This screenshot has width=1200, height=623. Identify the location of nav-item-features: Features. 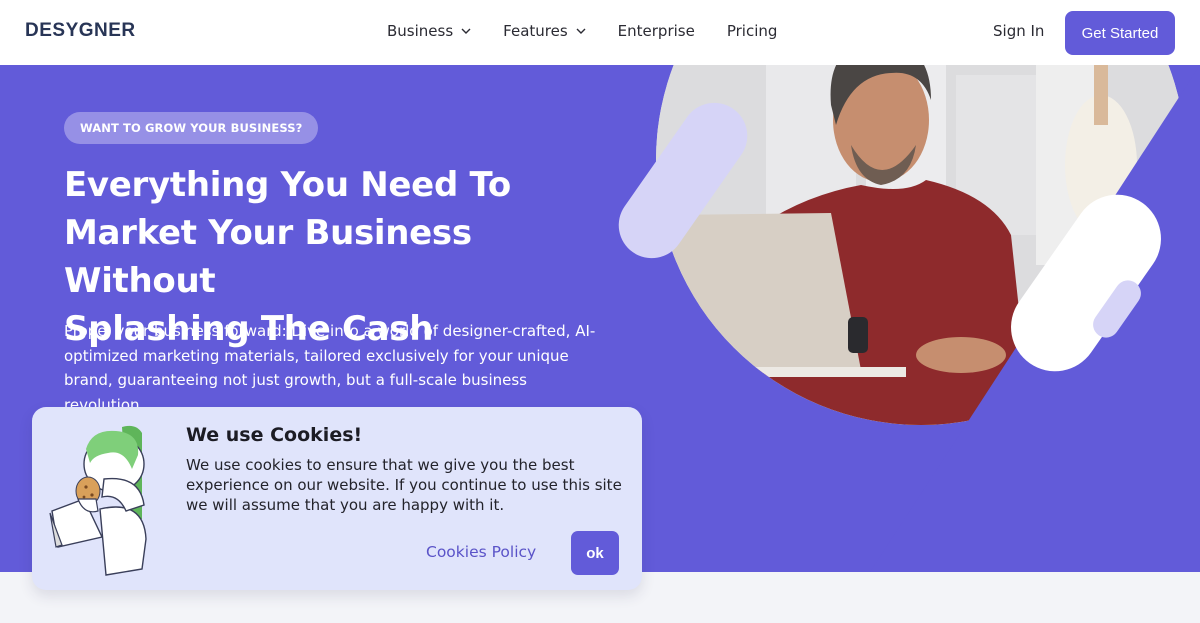
(544, 31).